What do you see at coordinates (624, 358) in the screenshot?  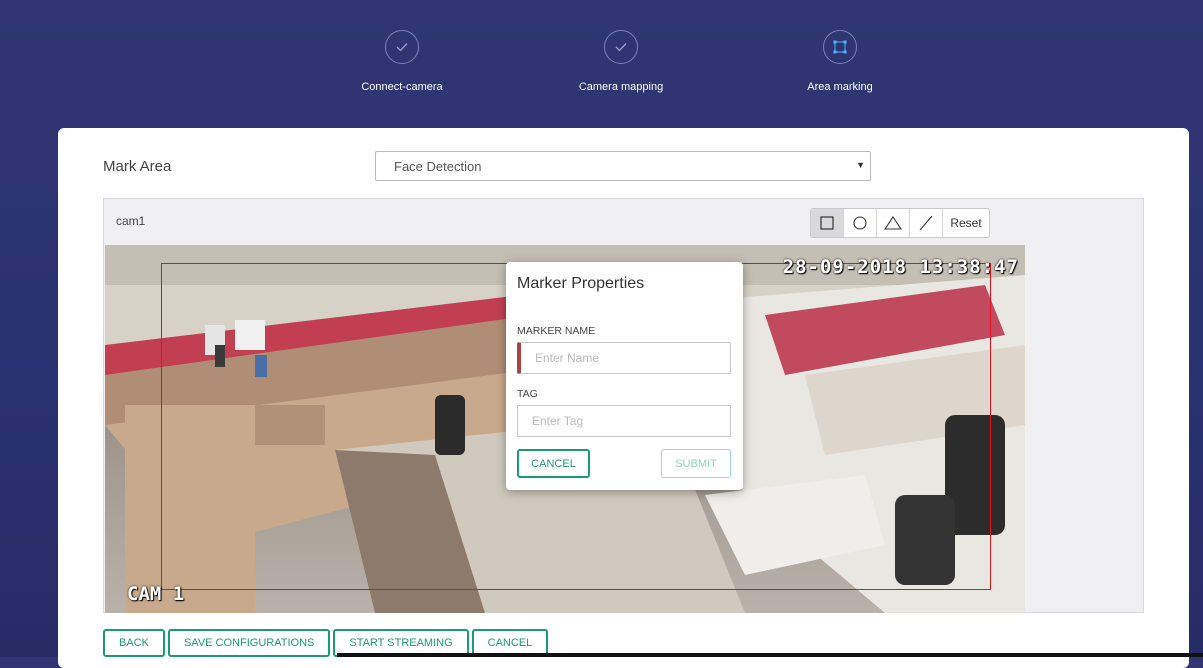 I see `marker-name-input: Enter Name` at bounding box center [624, 358].